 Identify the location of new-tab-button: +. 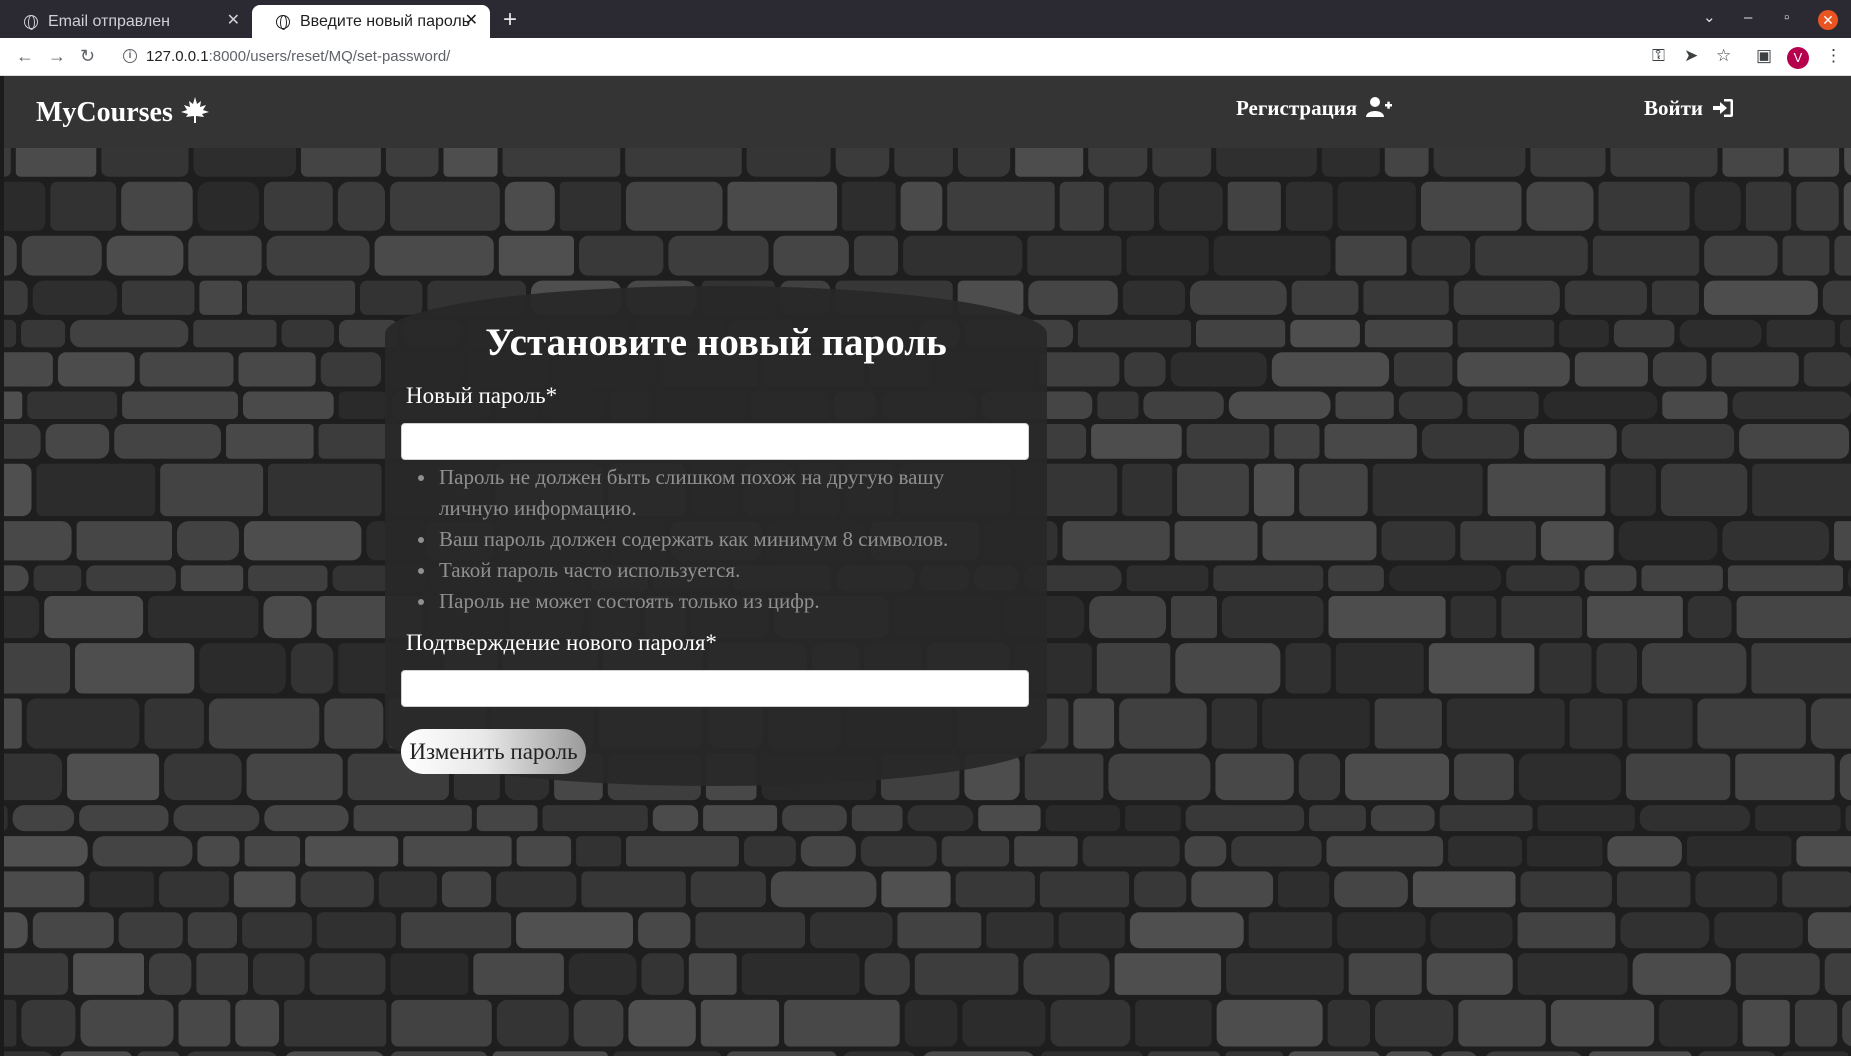
(510, 20).